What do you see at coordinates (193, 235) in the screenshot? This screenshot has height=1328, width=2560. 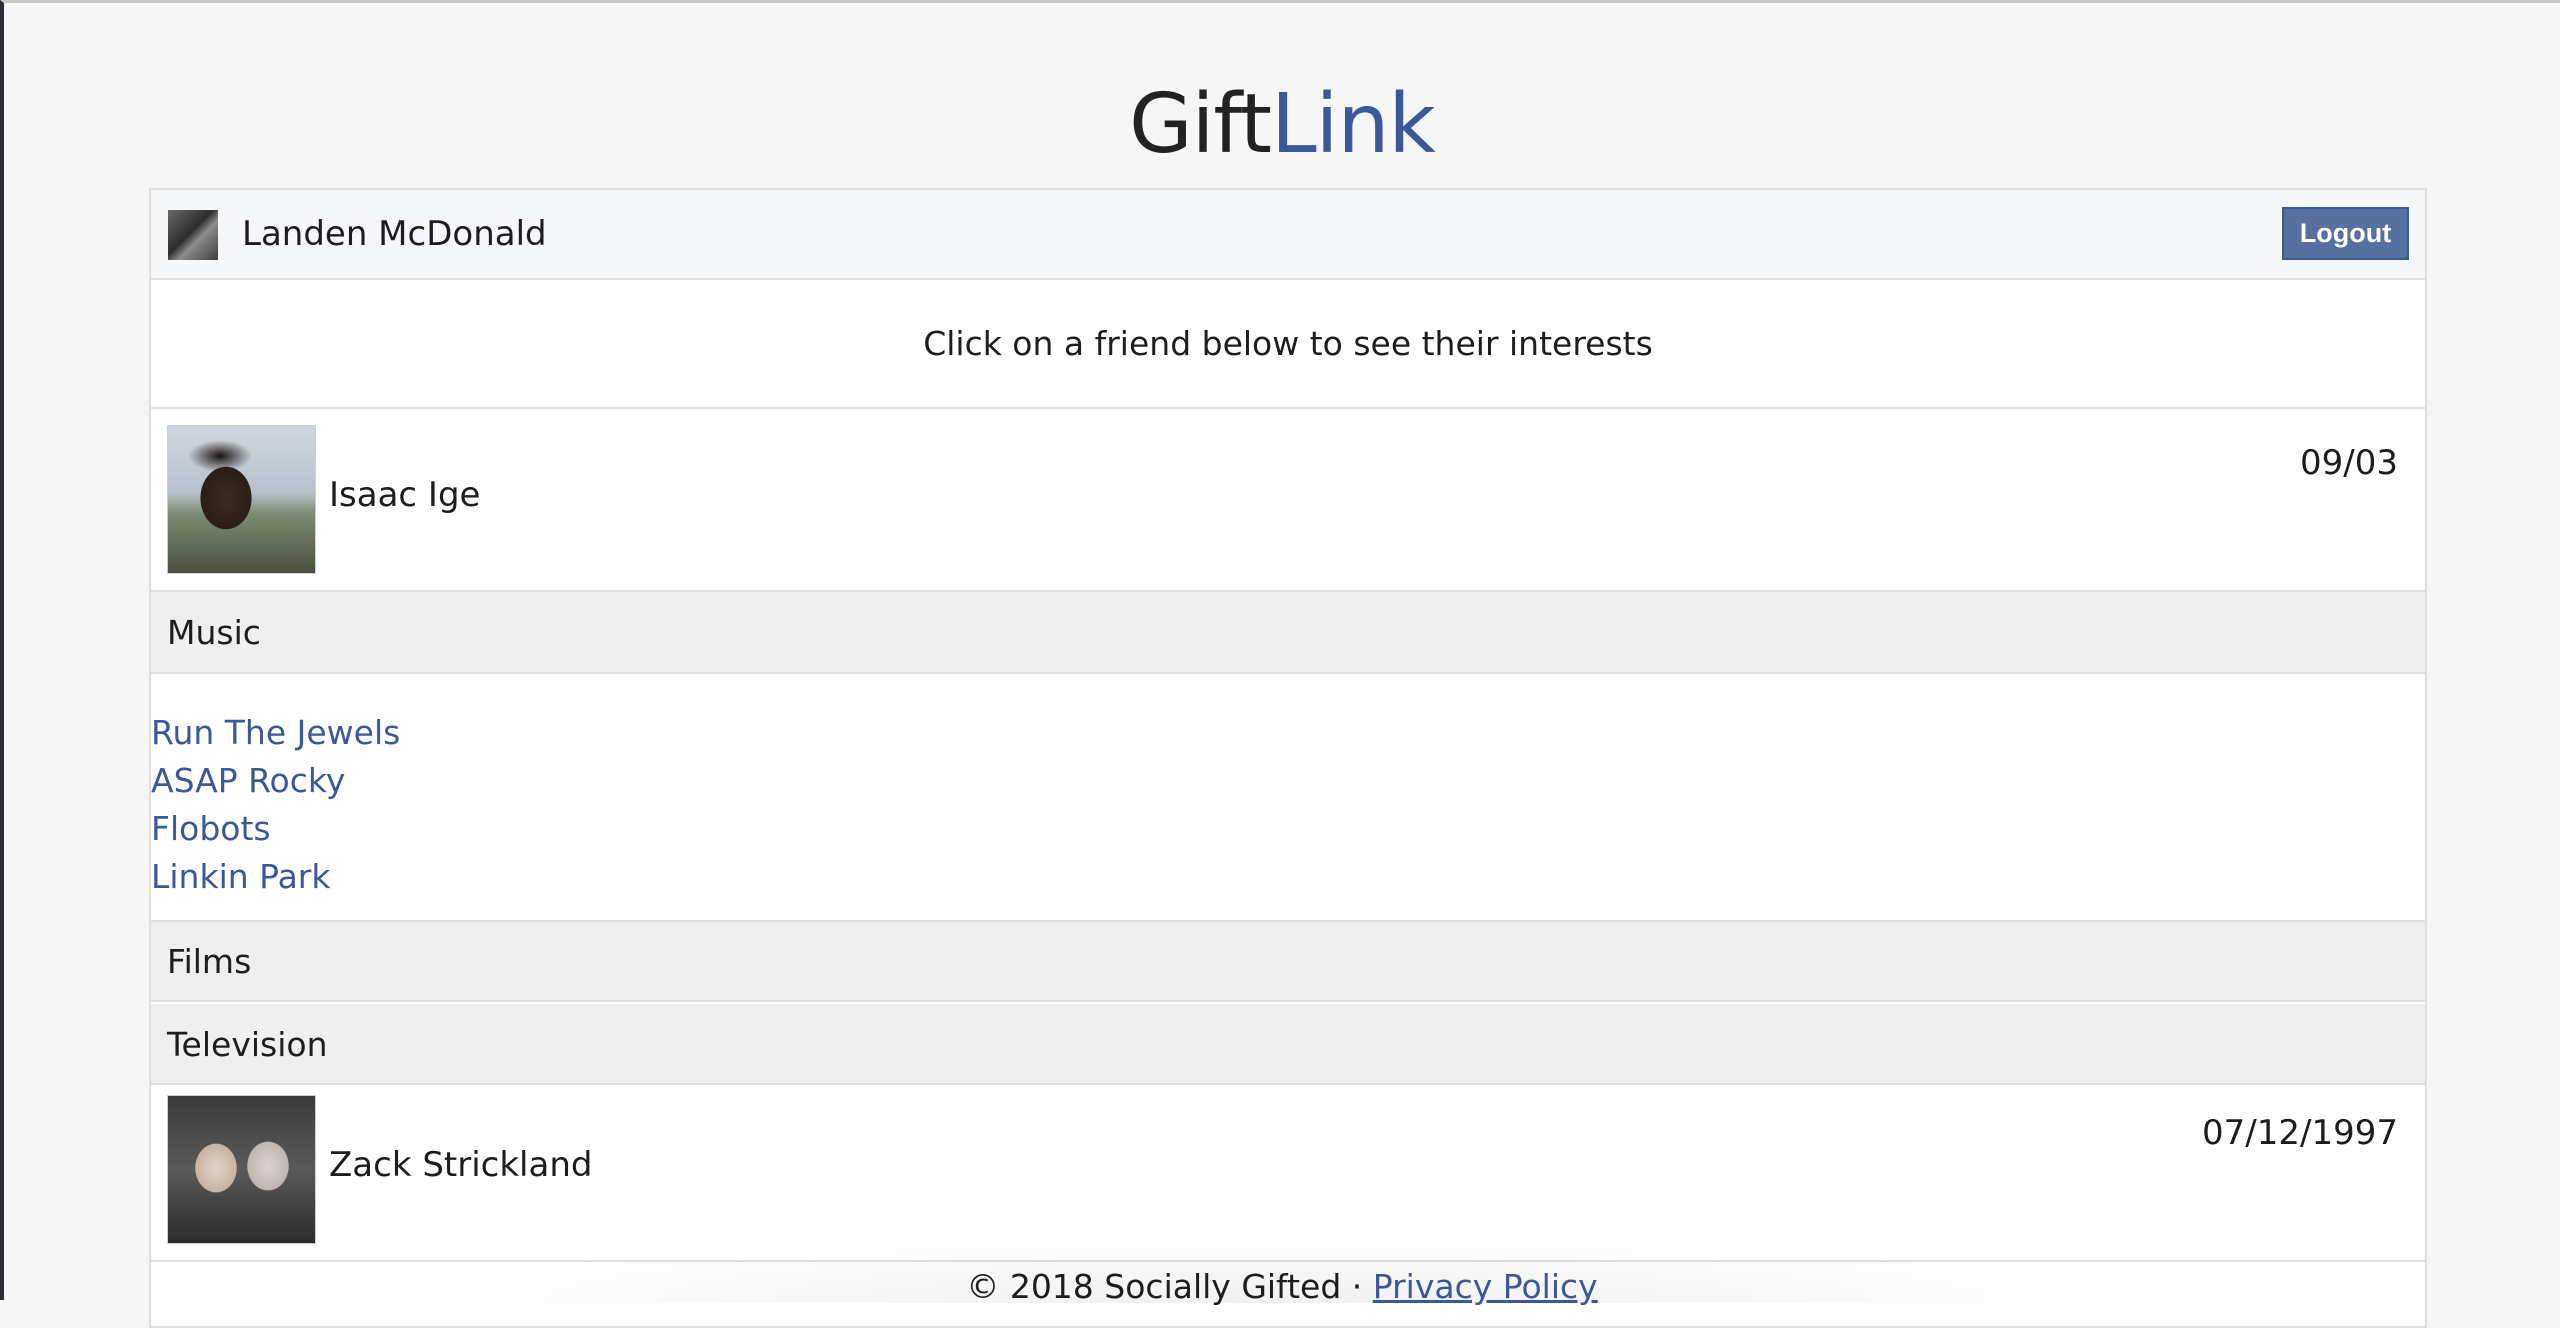 I see `user-avatar` at bounding box center [193, 235].